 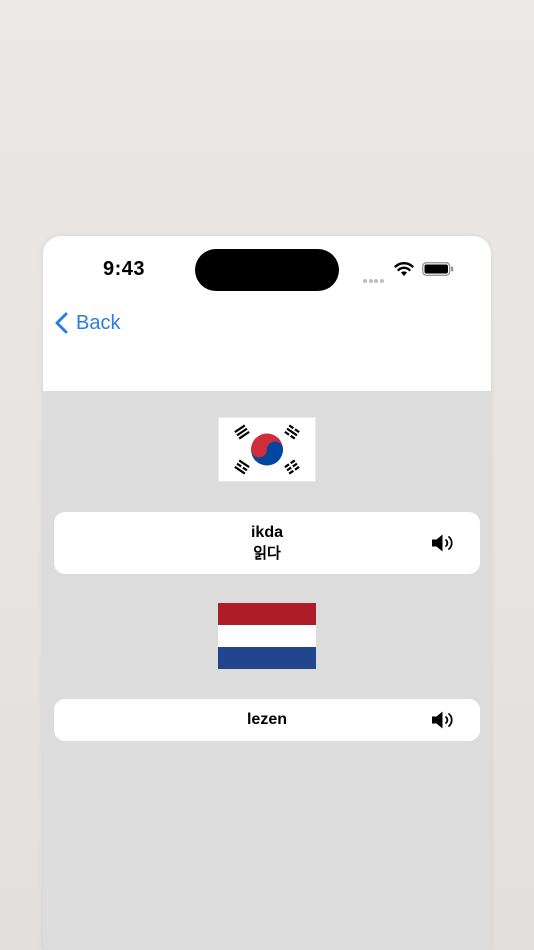 I want to click on status-icons, so click(x=413, y=271).